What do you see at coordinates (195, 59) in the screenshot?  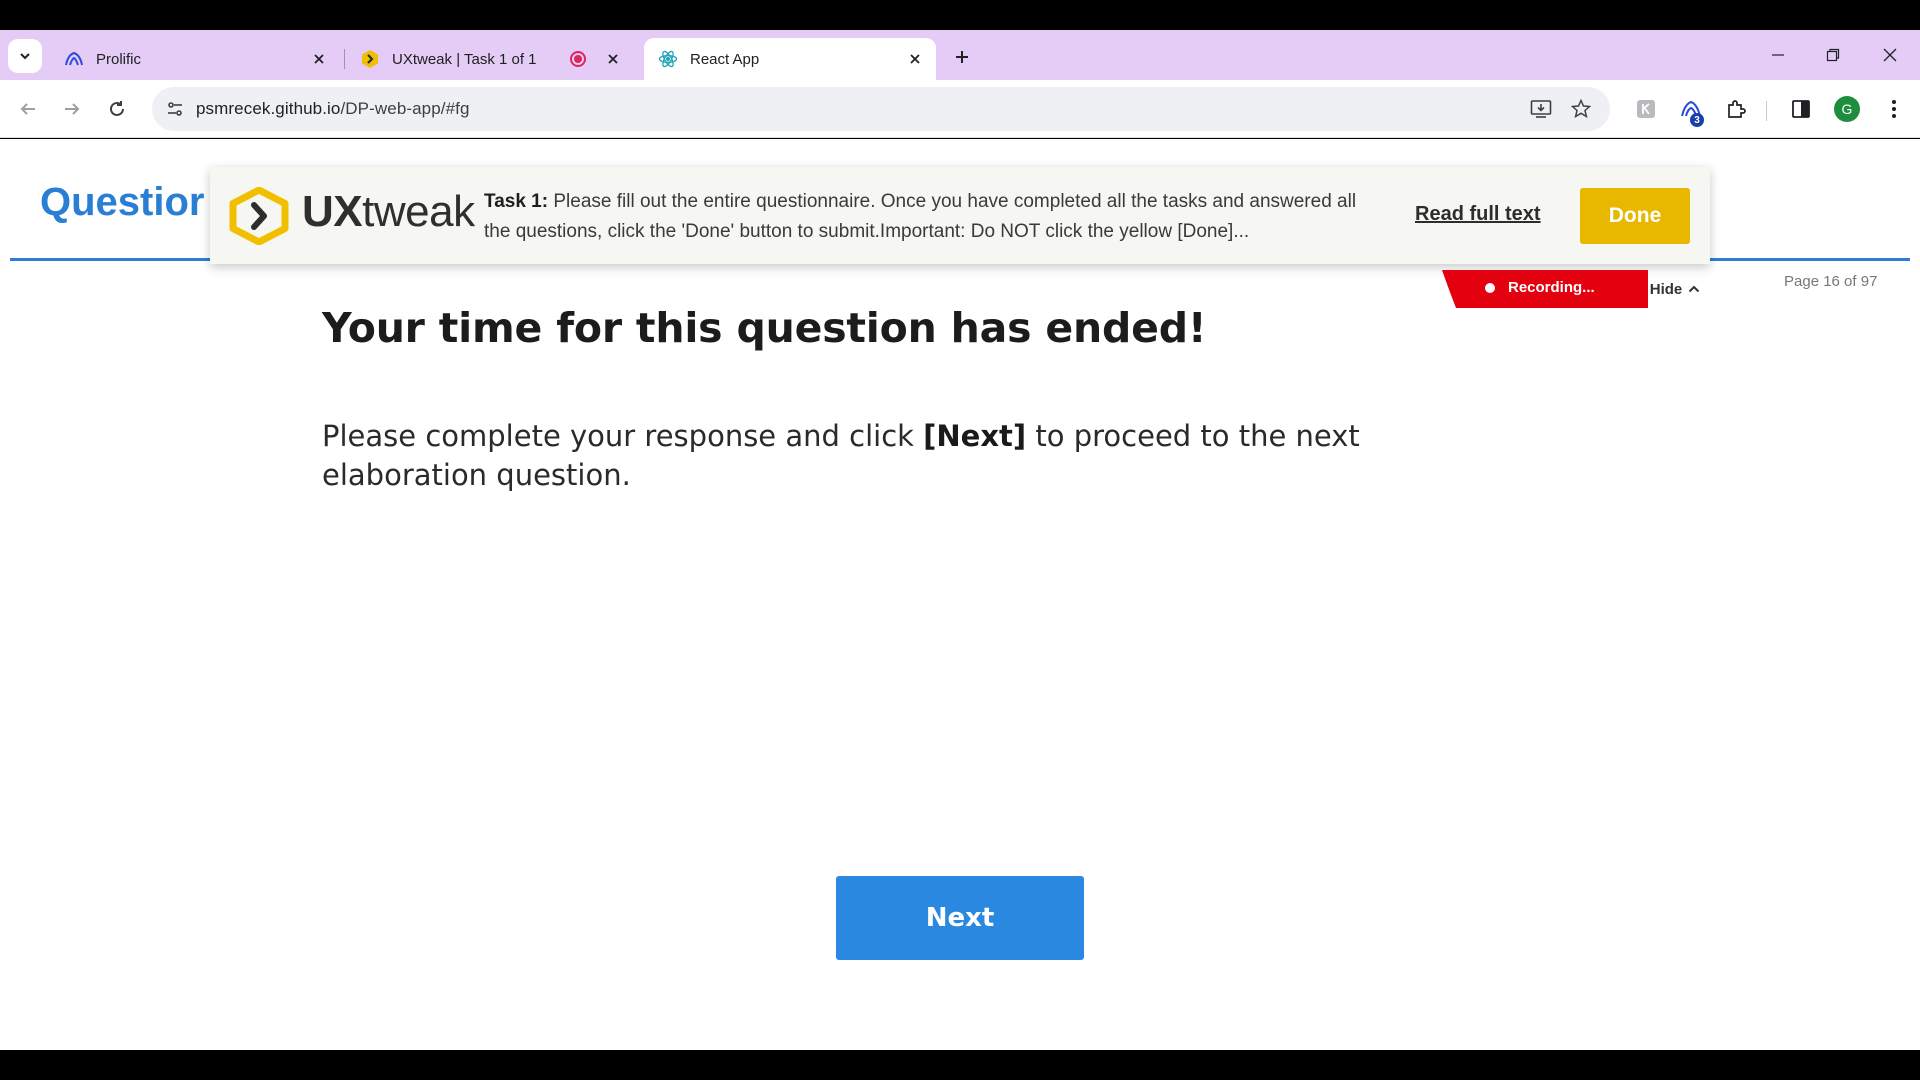 I see `tab-prolific: Prolific` at bounding box center [195, 59].